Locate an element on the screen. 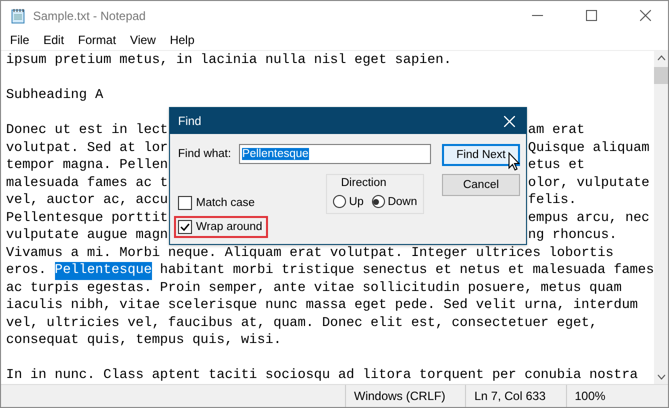 The image size is (669, 408). text-line: Donec ut est in lect is located at coordinates (87, 131).